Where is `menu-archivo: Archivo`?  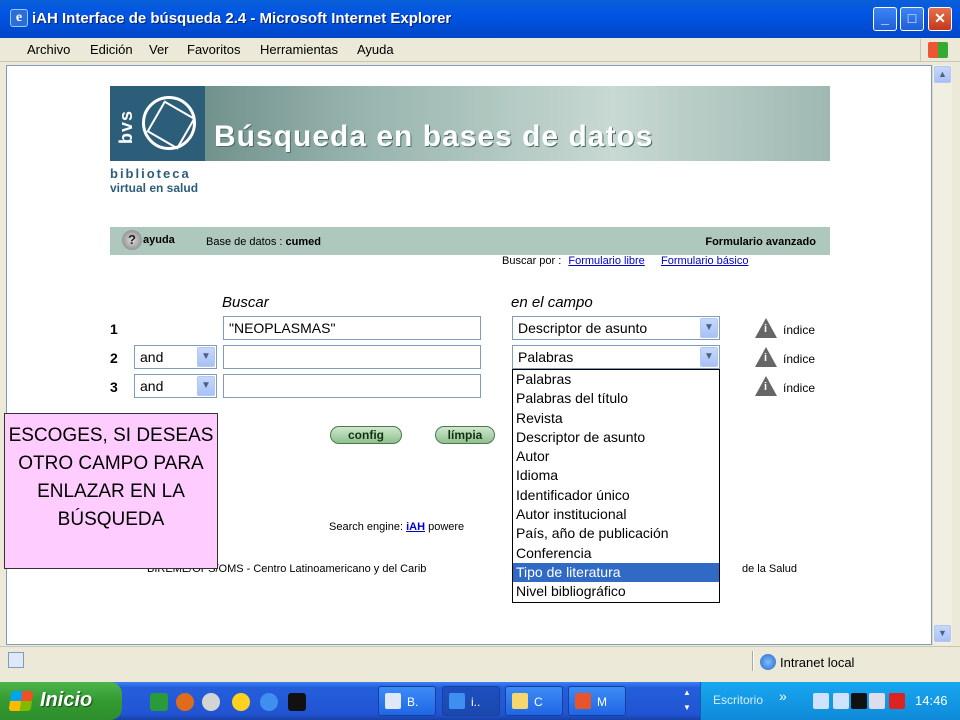 menu-archivo: Archivo is located at coordinates (48, 49).